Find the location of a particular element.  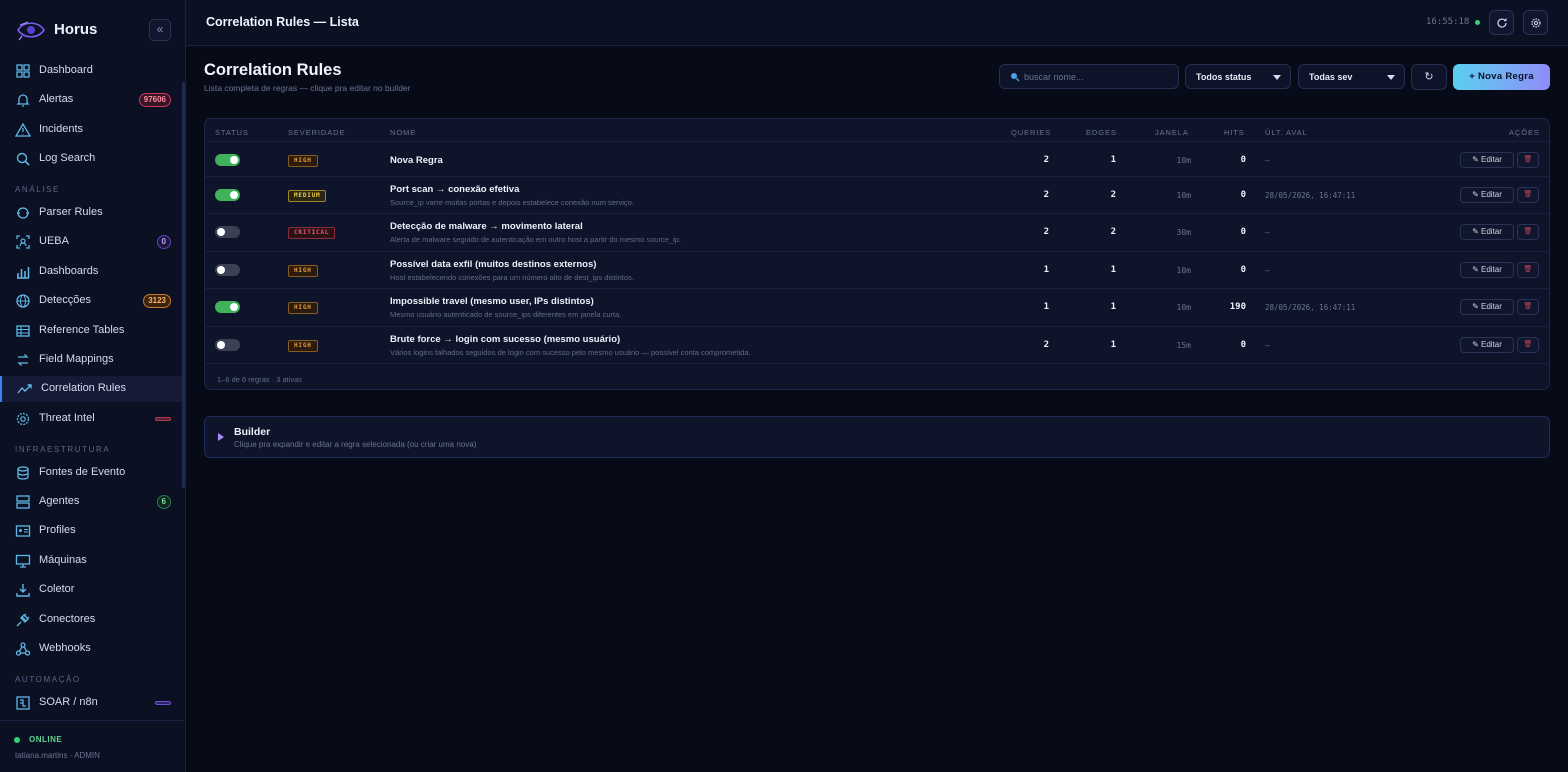

column-header-hits: HITS is located at coordinates (1234, 132).